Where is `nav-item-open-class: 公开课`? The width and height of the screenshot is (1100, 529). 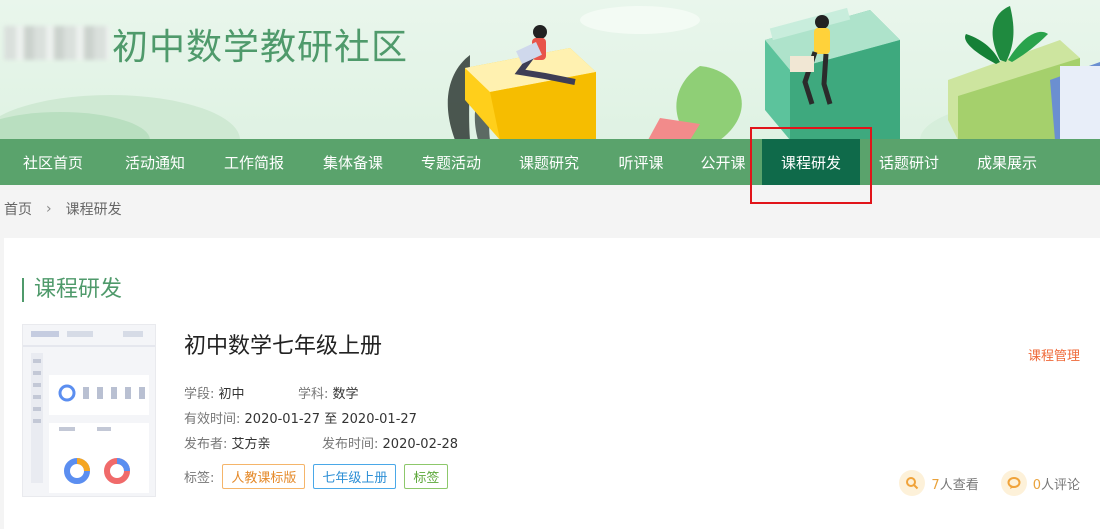 nav-item-open-class: 公开课 is located at coordinates (723, 162).